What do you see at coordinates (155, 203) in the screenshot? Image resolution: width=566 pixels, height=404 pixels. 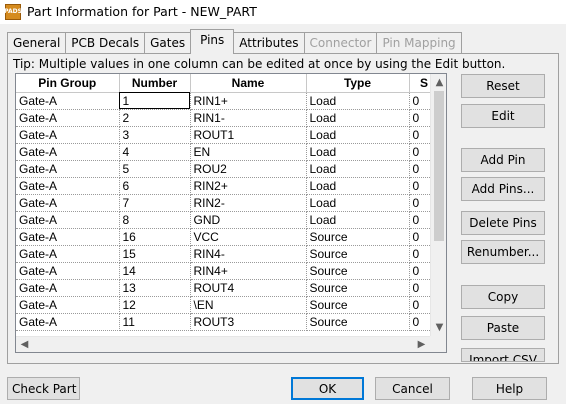 I see `number-cell: 7` at bounding box center [155, 203].